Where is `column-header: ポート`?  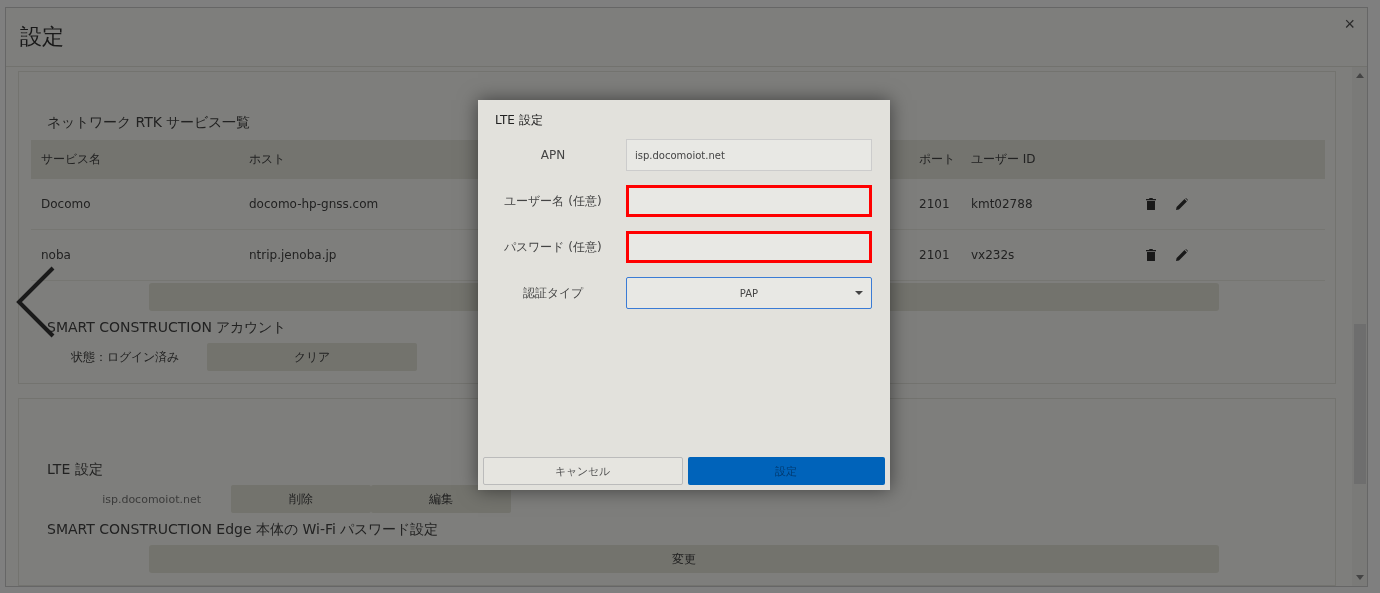 column-header: ポート is located at coordinates (937, 159).